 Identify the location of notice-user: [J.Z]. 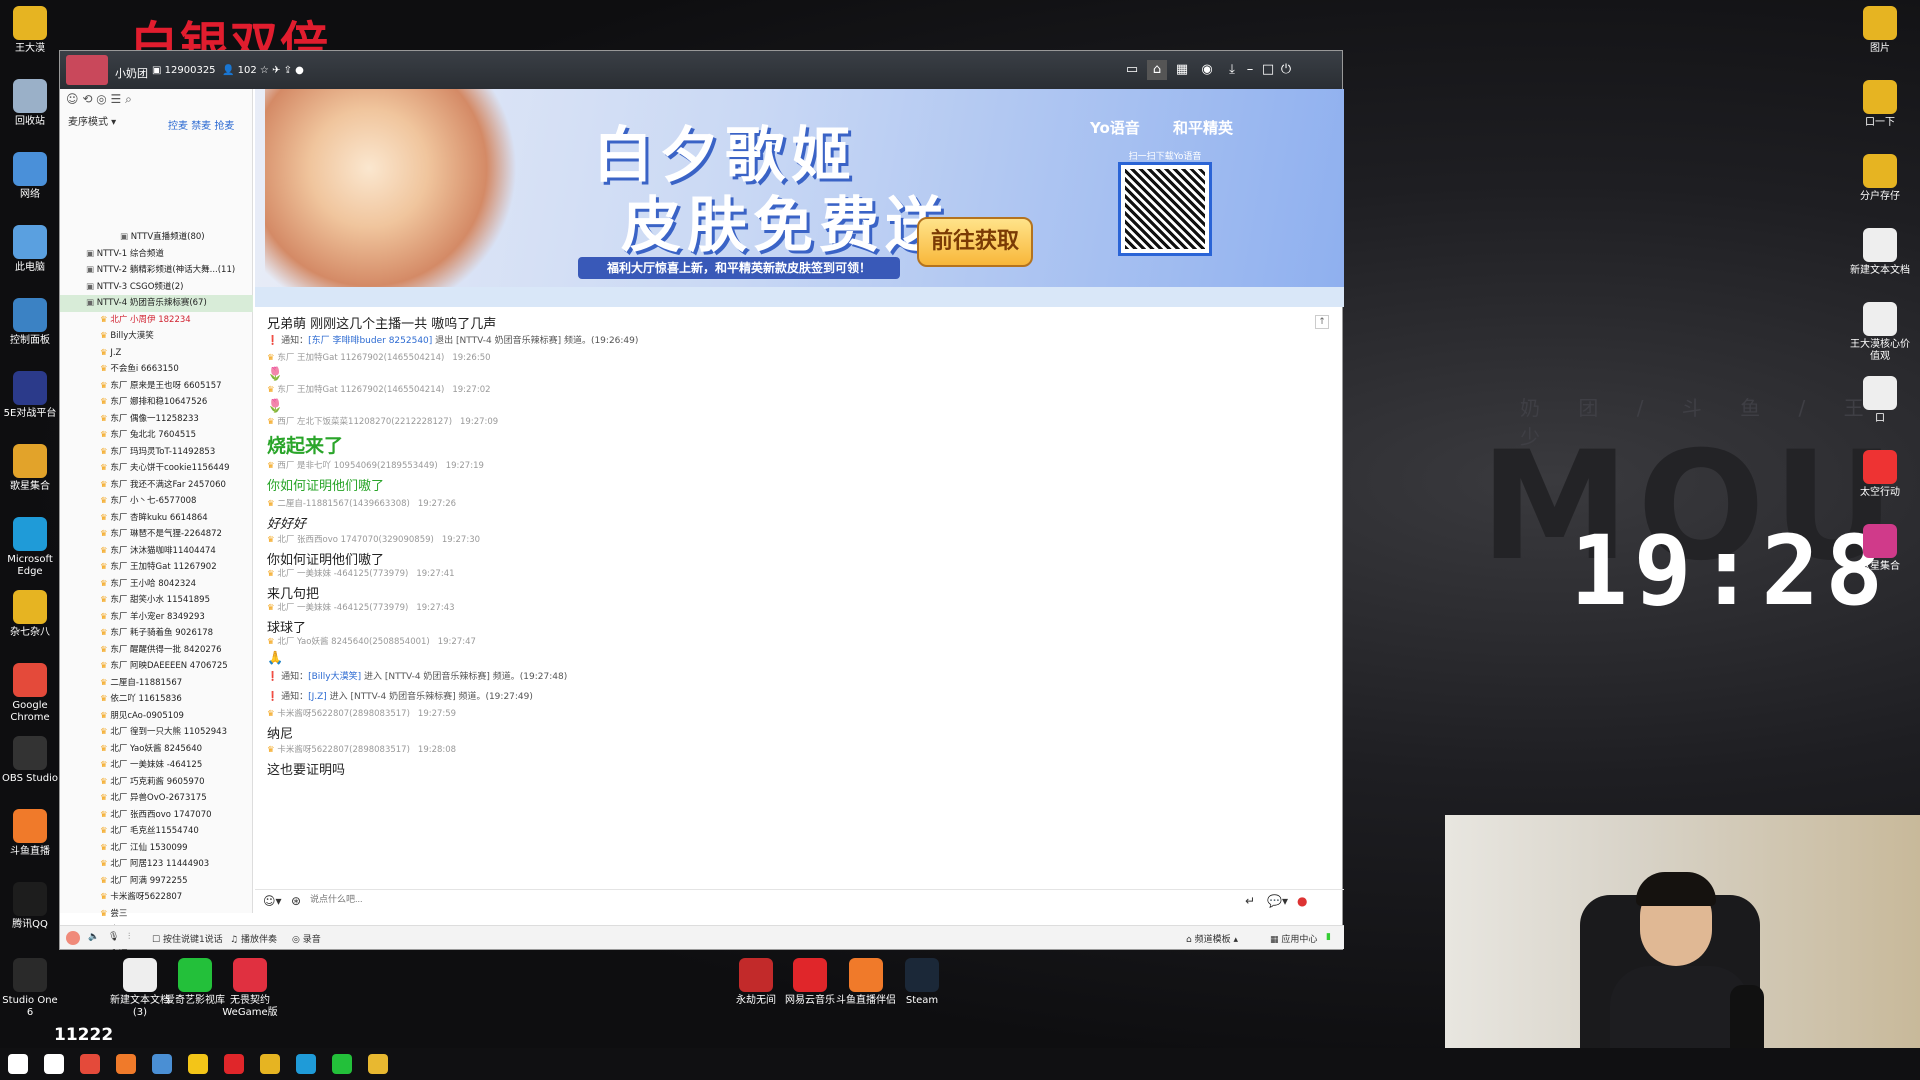
(317, 697).